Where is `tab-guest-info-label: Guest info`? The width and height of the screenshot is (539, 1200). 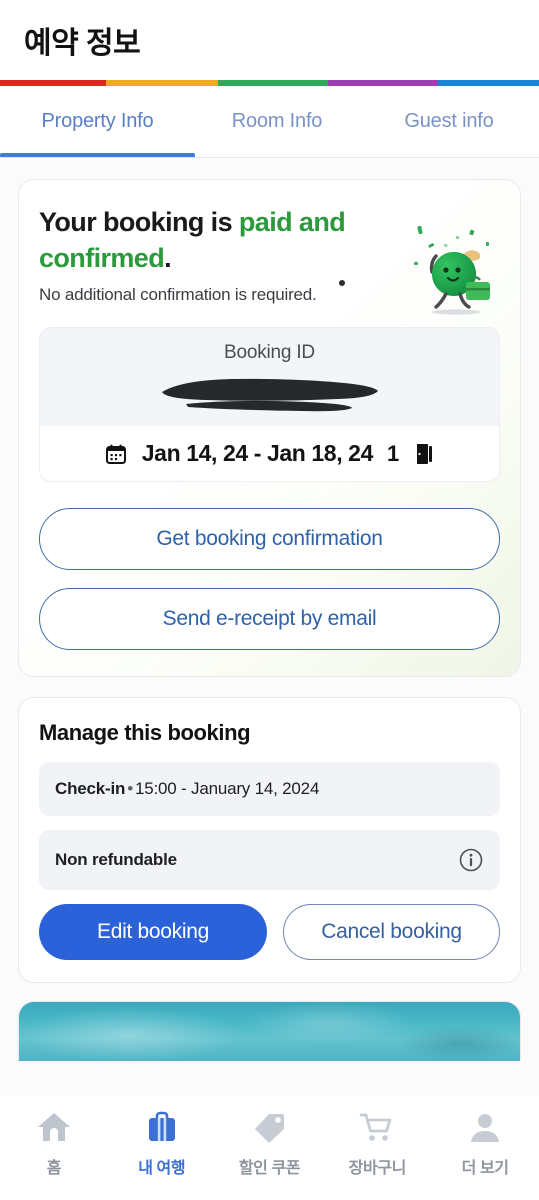 tab-guest-info-label: Guest info is located at coordinates (449, 121).